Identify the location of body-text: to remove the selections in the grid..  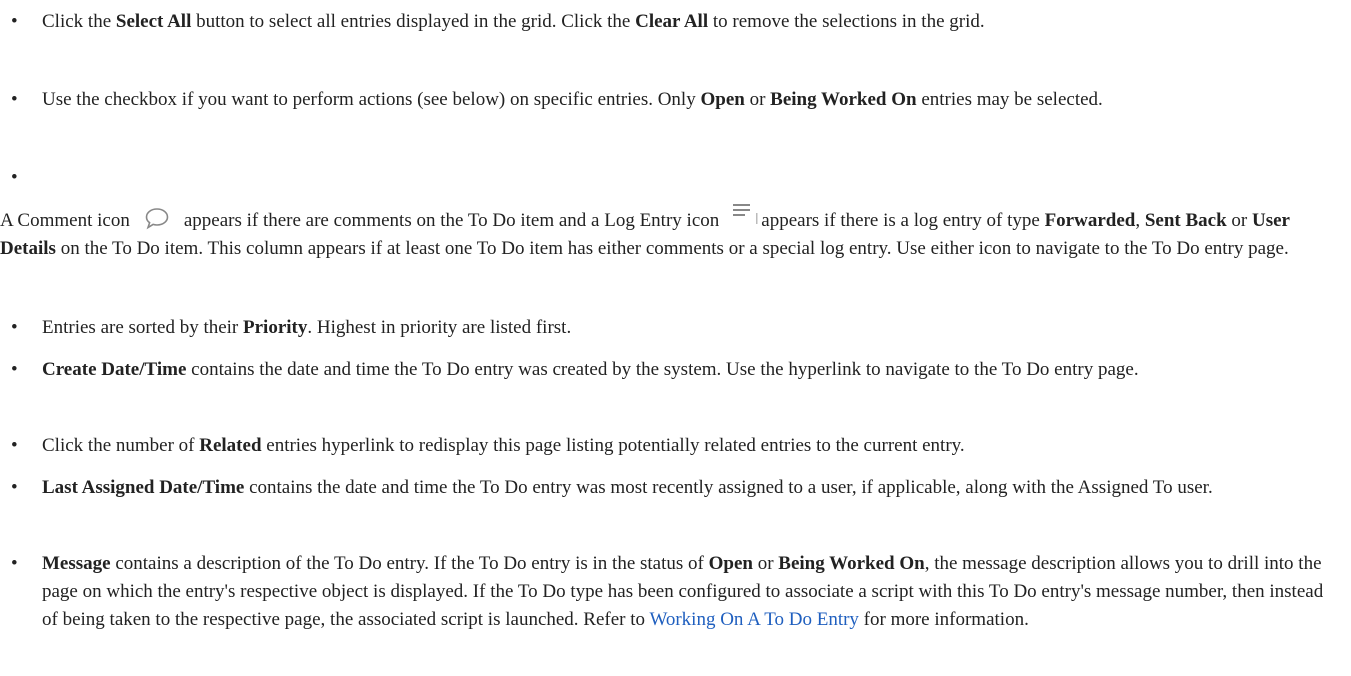
(846, 21).